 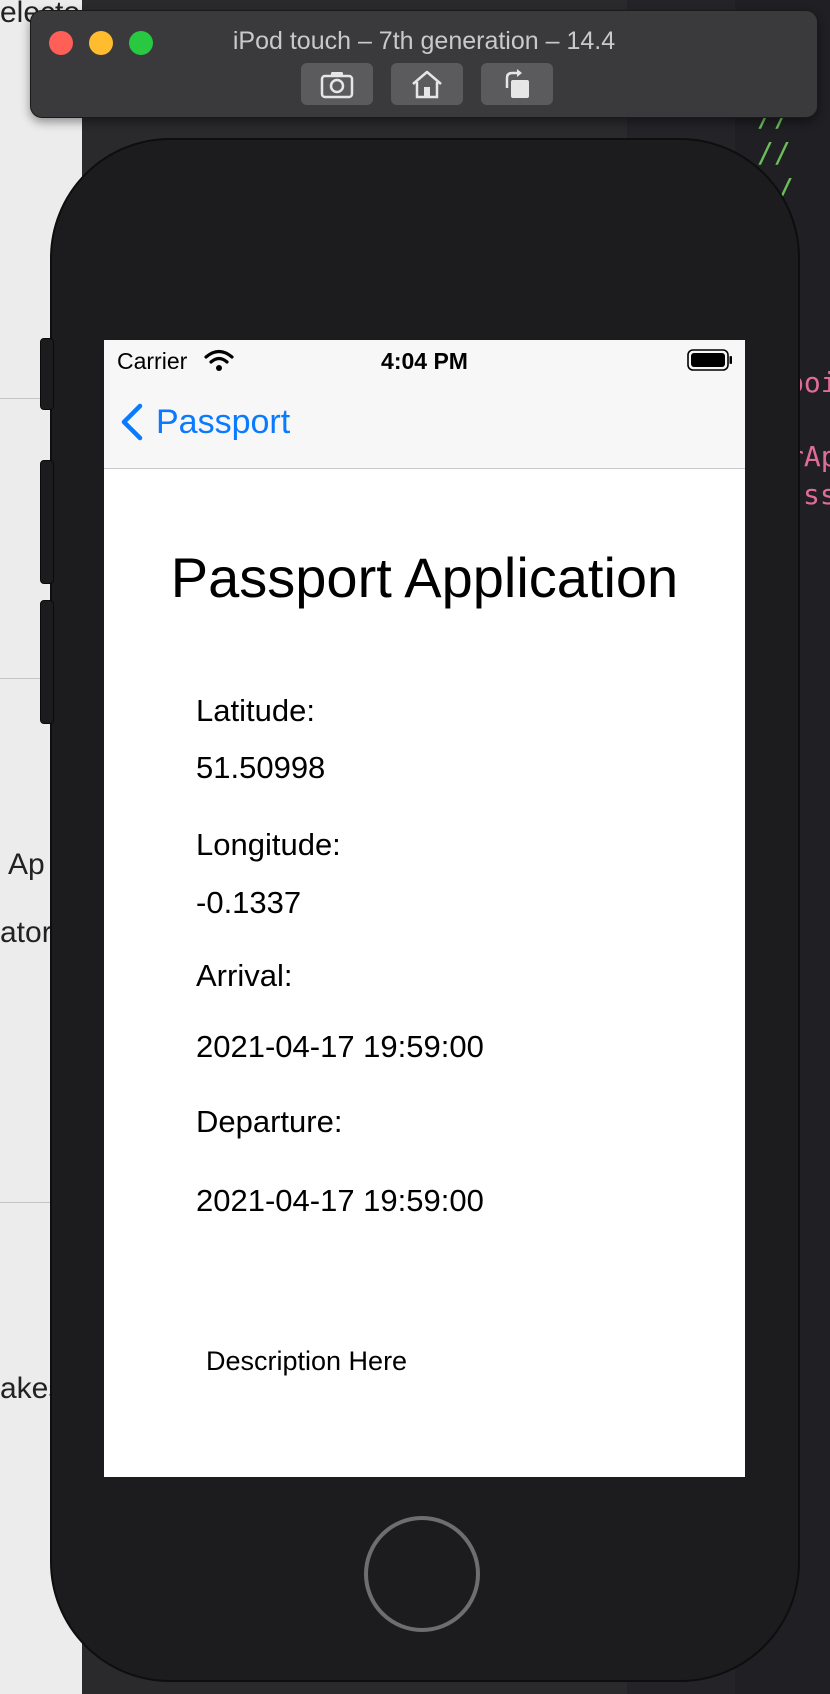 I want to click on volume-up-button, so click(x=47, y=522).